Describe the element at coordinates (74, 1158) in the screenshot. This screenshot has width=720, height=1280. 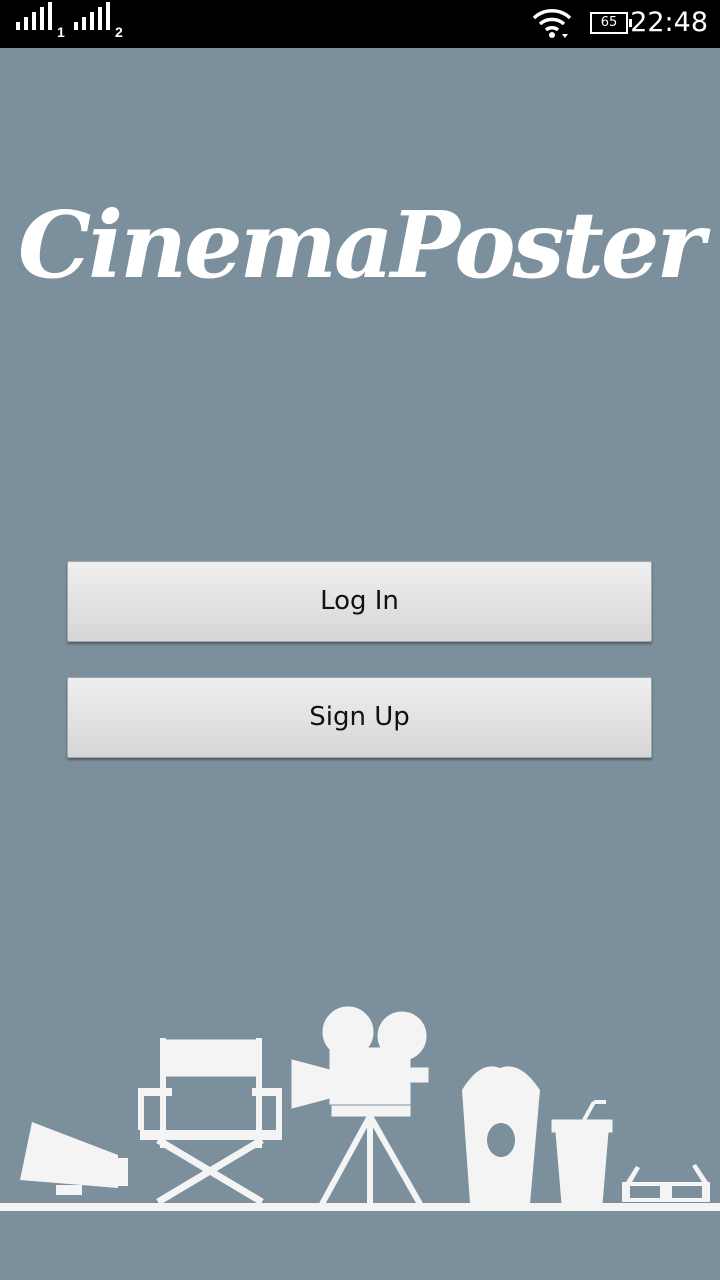
I see `megaphone-icon` at that location.